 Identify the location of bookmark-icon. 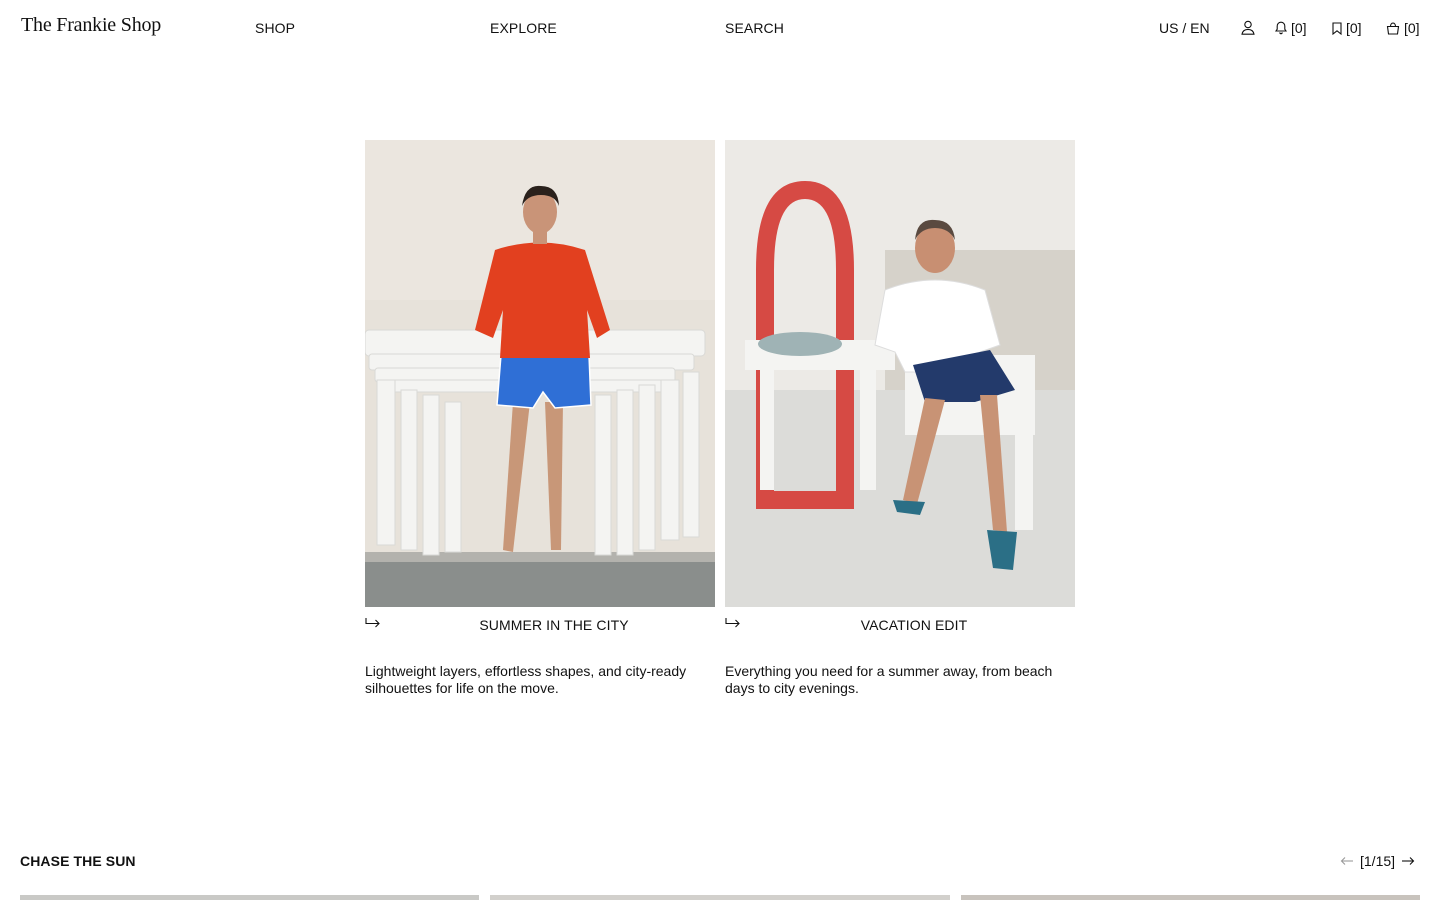
(1337, 28).